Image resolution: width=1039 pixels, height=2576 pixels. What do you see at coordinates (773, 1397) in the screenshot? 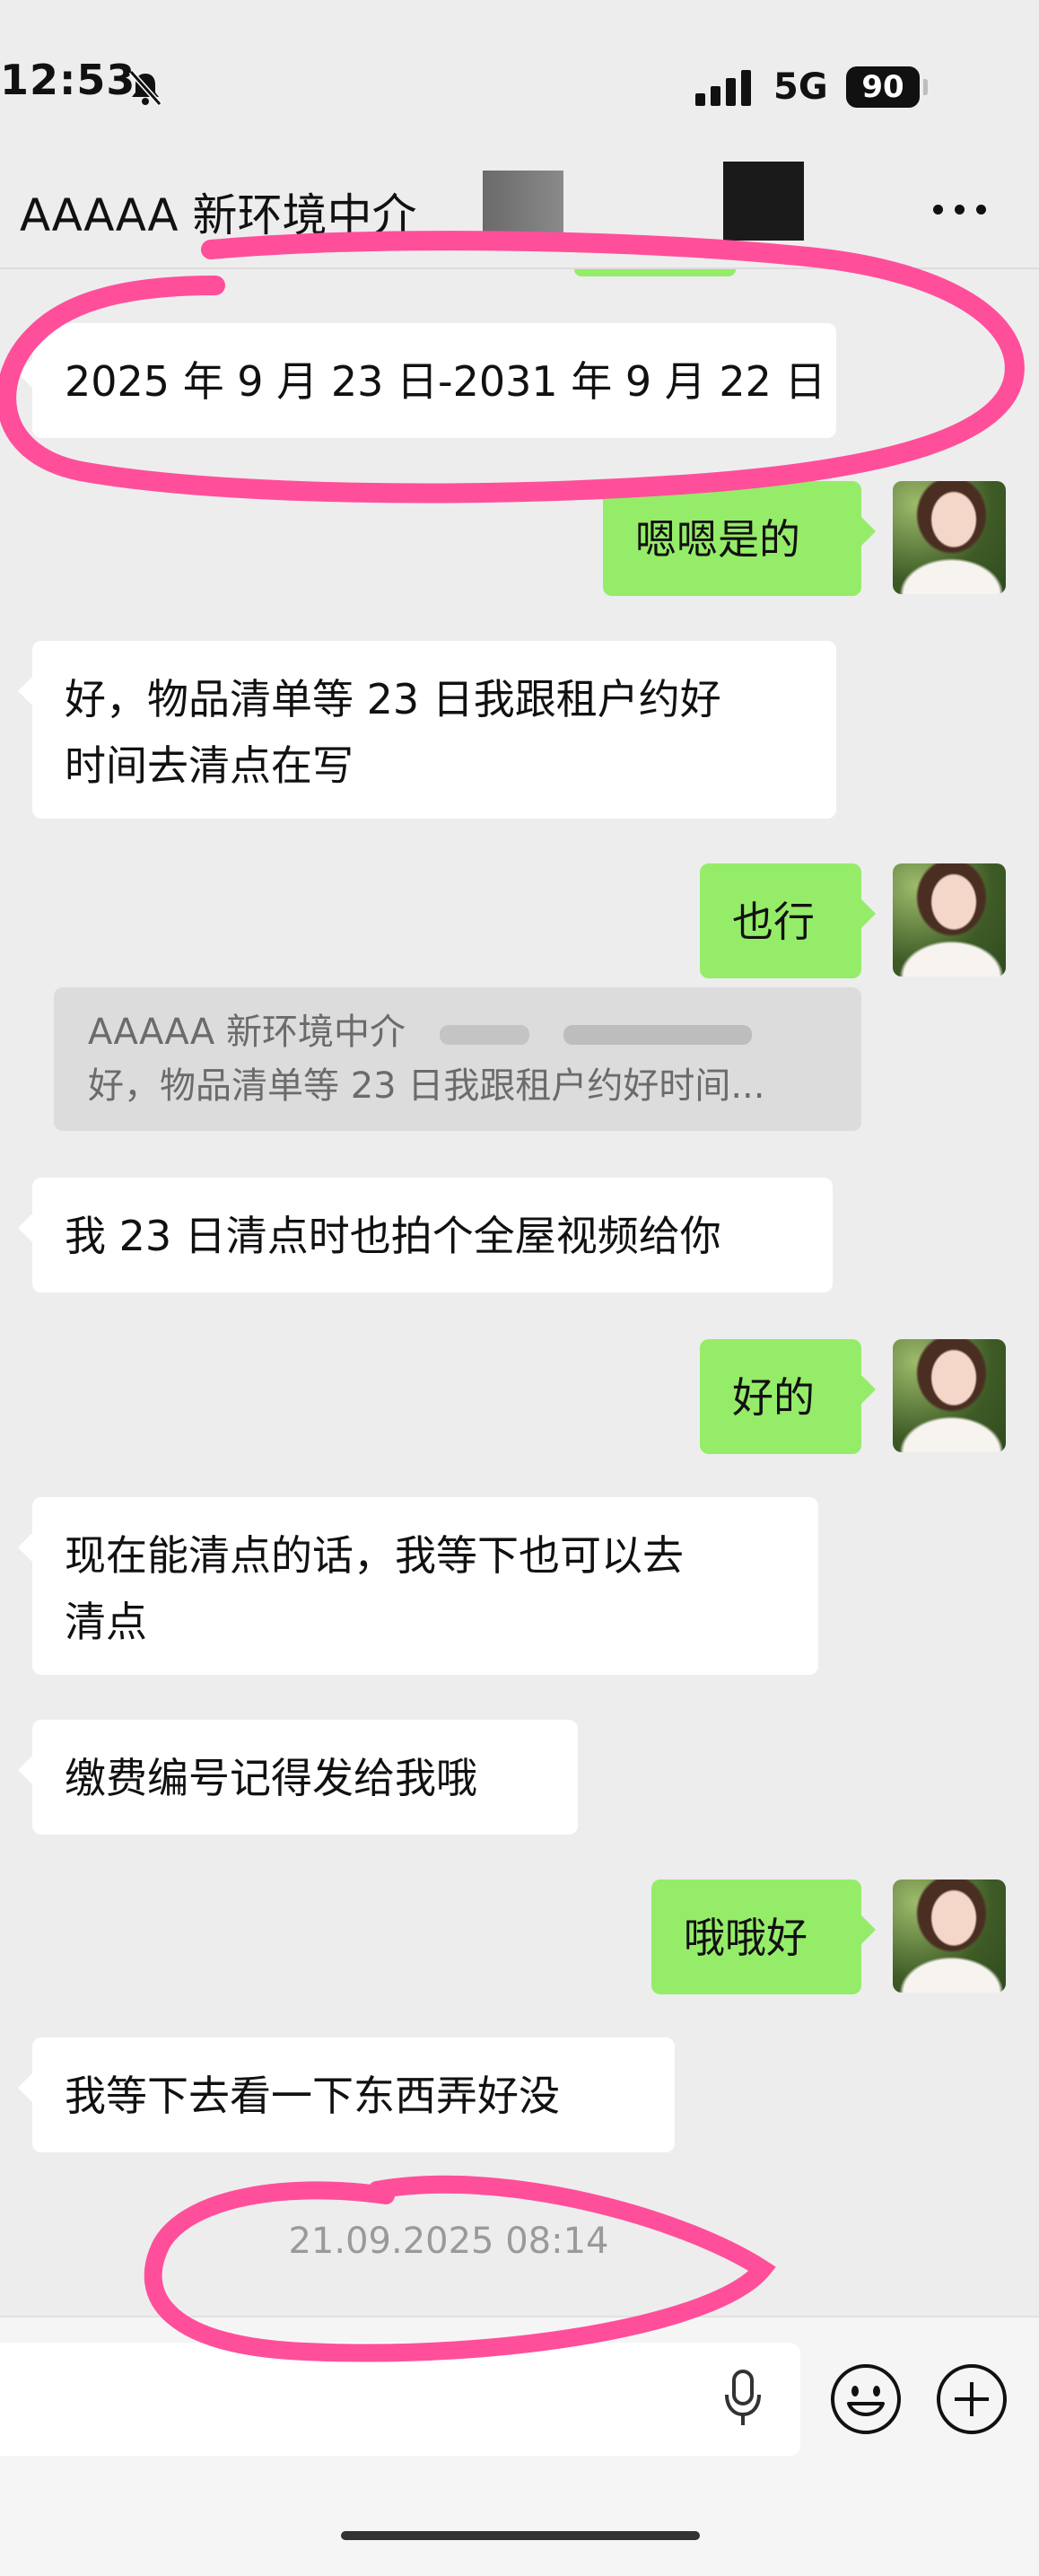
I see `message-text: 好的` at bounding box center [773, 1397].